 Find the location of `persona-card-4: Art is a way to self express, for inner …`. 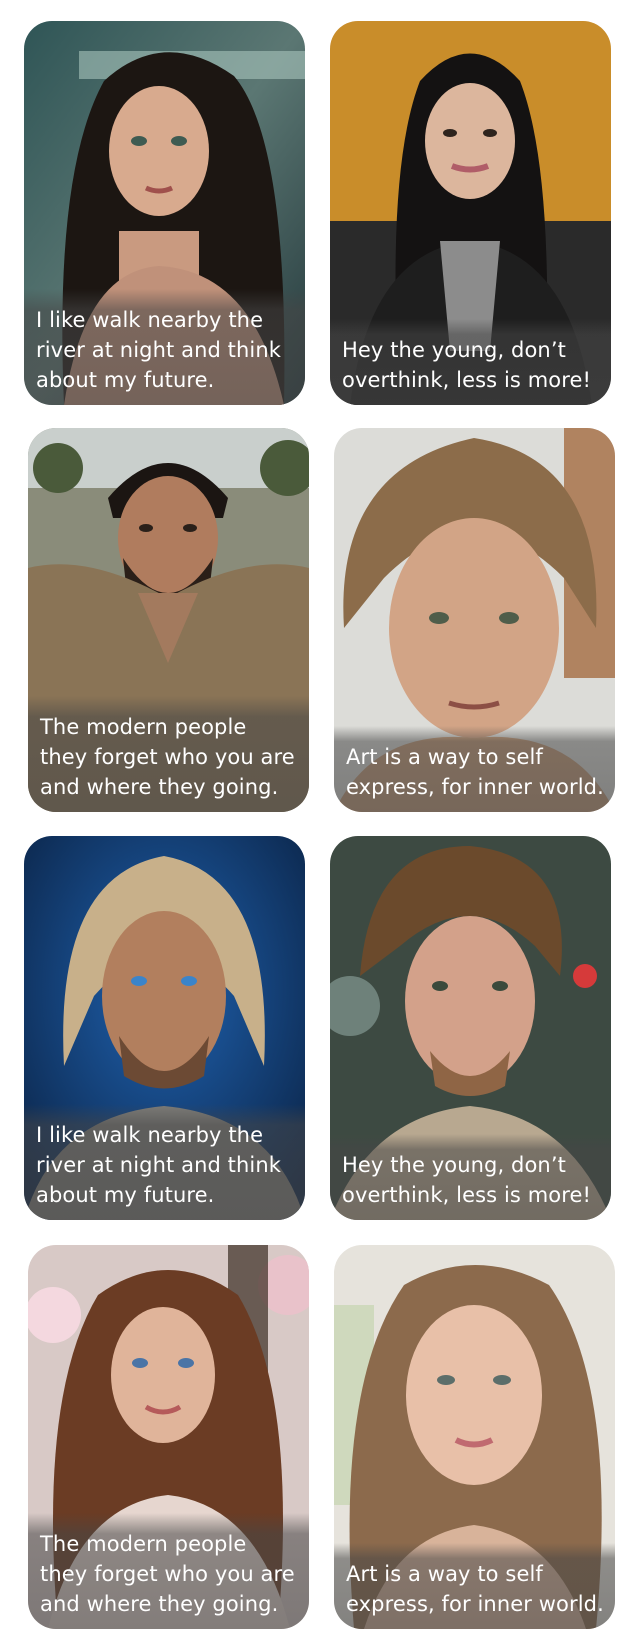

persona-card-4: Art is a way to self express, for inner … is located at coordinates (474, 620).